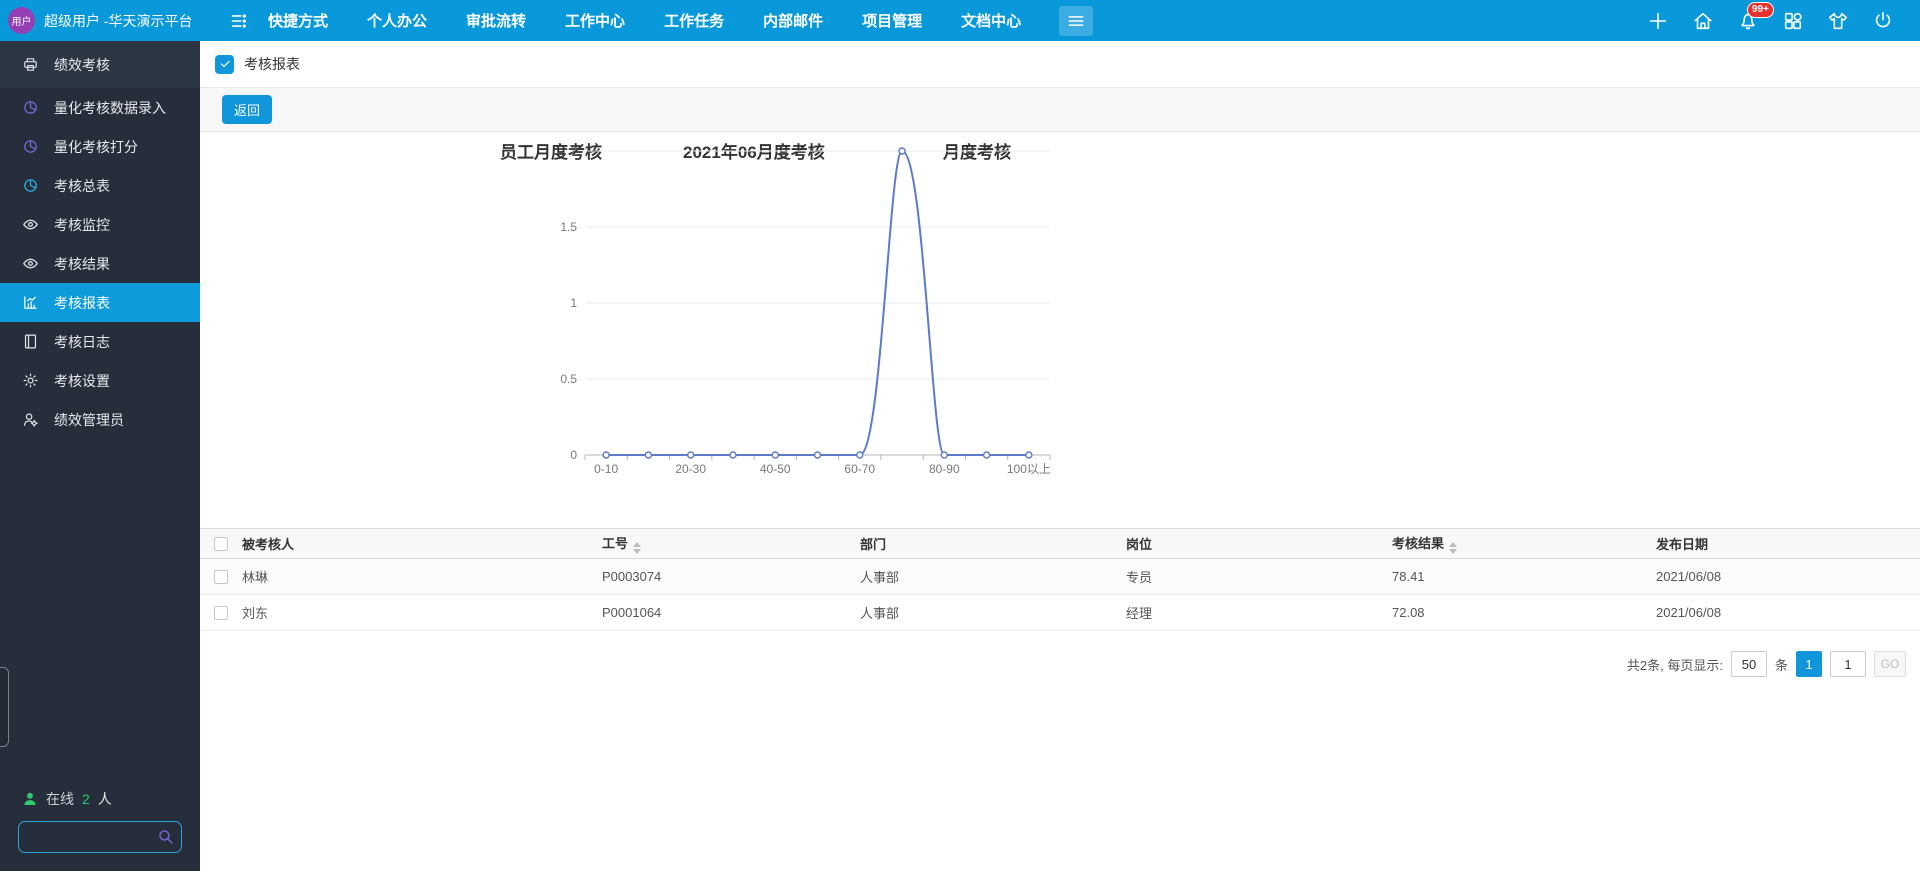 The image size is (1920, 871). What do you see at coordinates (100, 146) in the screenshot?
I see `sidebar-item-量化考核打分: 量化考核打分` at bounding box center [100, 146].